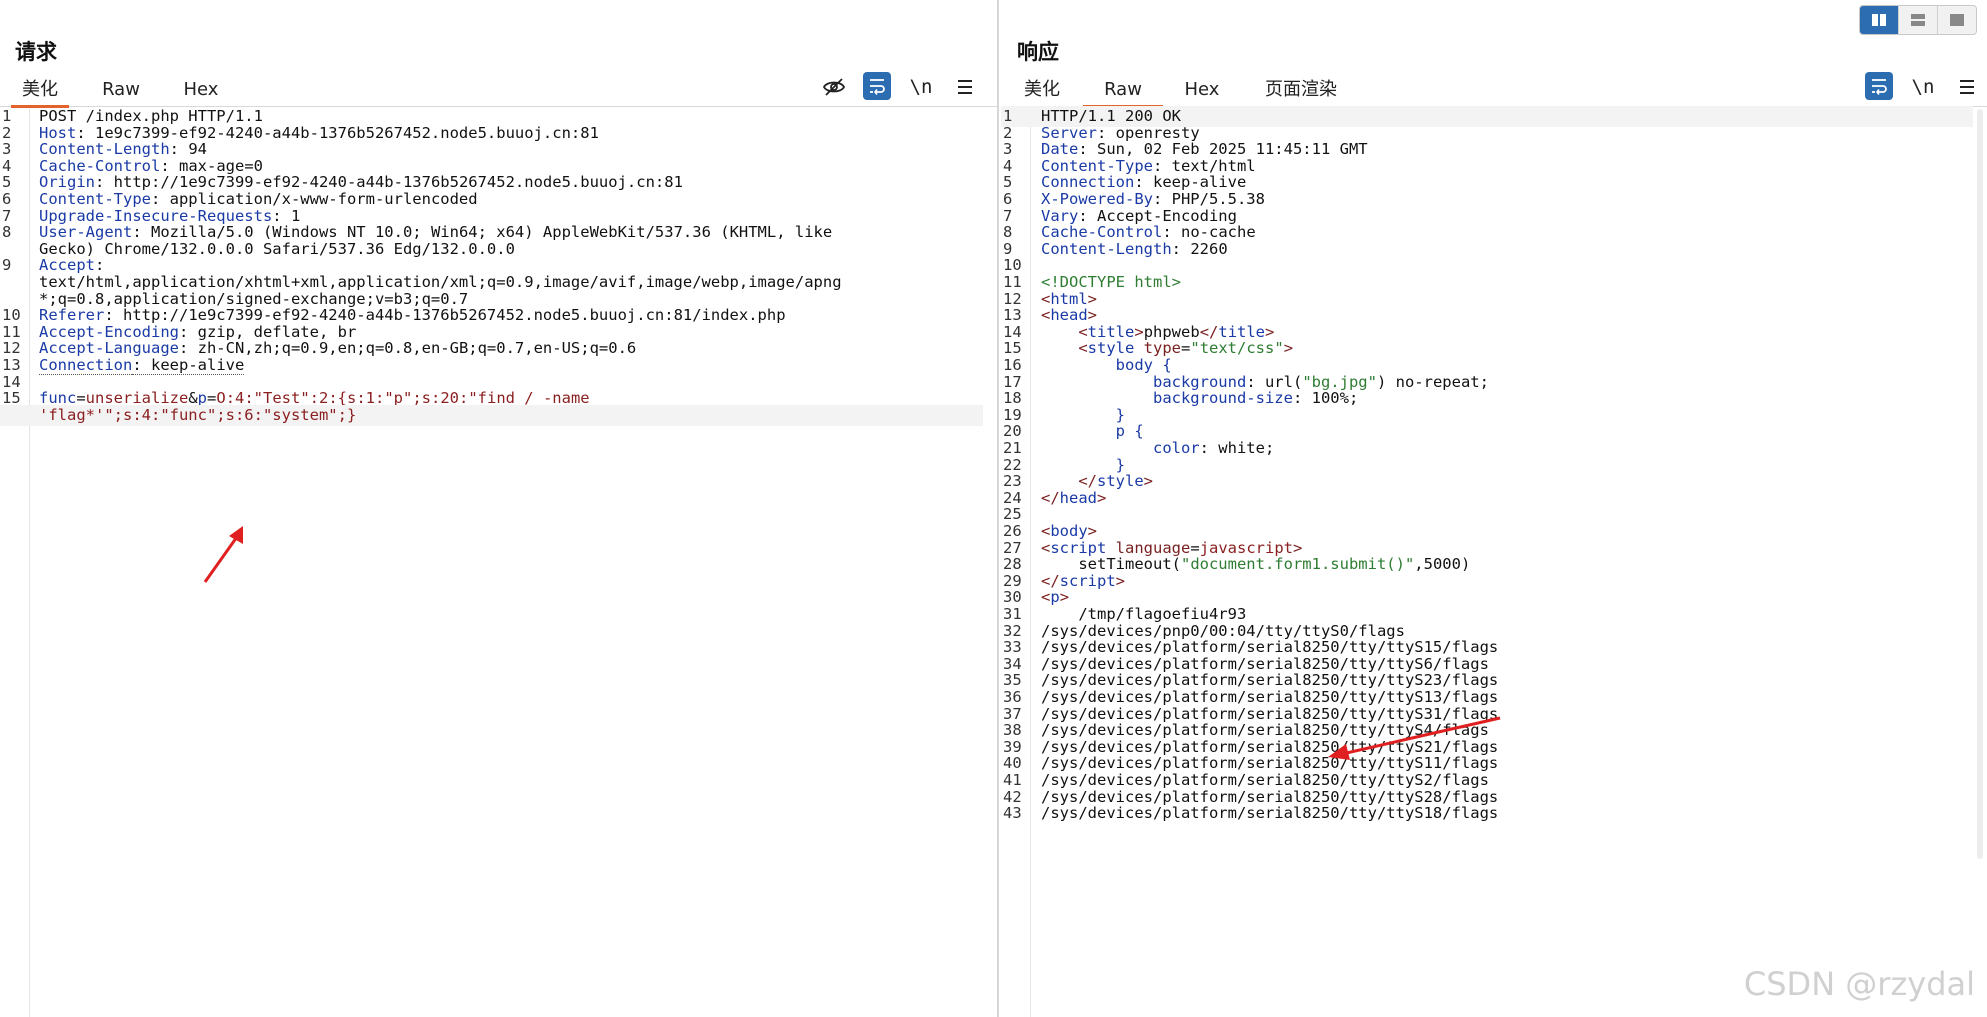 The image size is (1987, 1017). What do you see at coordinates (834, 87) in the screenshot?
I see `eye-off-icon` at bounding box center [834, 87].